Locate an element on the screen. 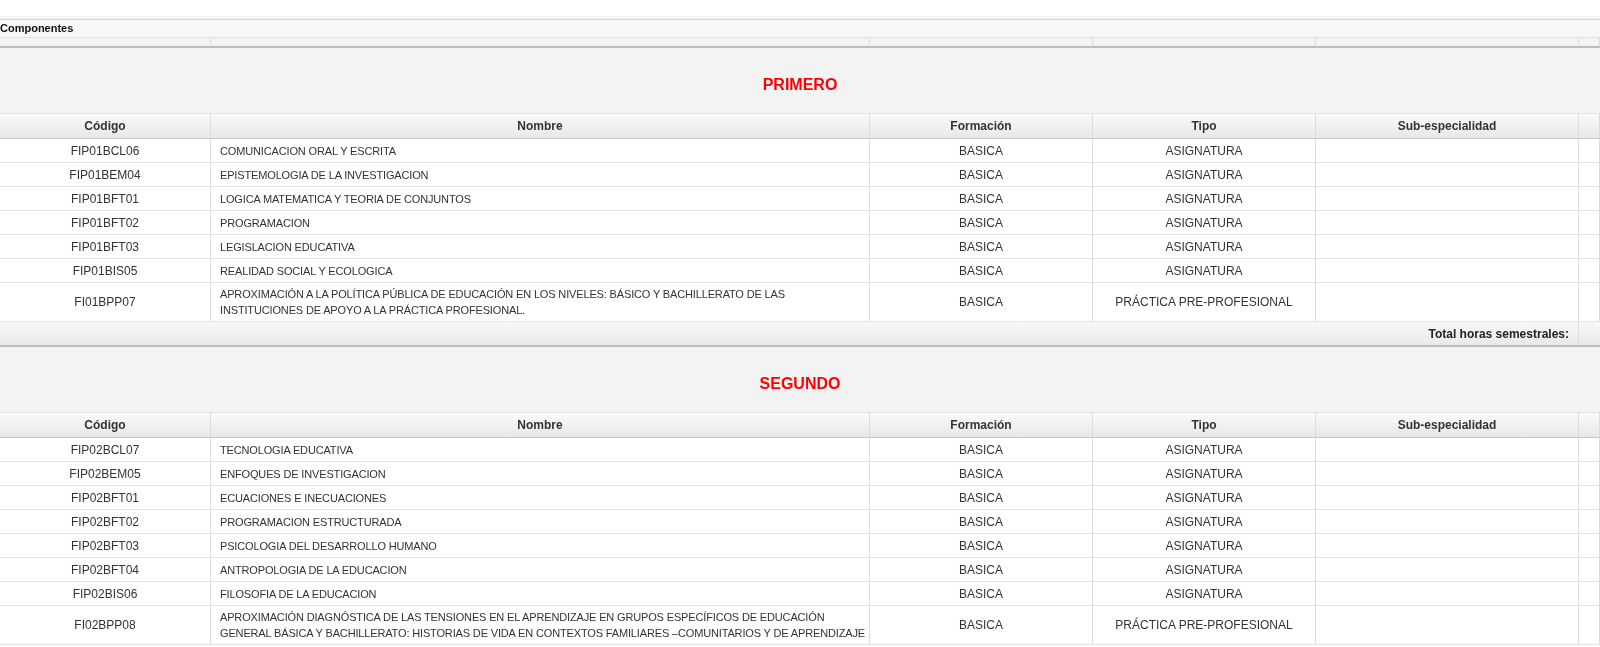 The width and height of the screenshot is (1600, 647). table-cell: PROGRAMACION is located at coordinates (540, 223).